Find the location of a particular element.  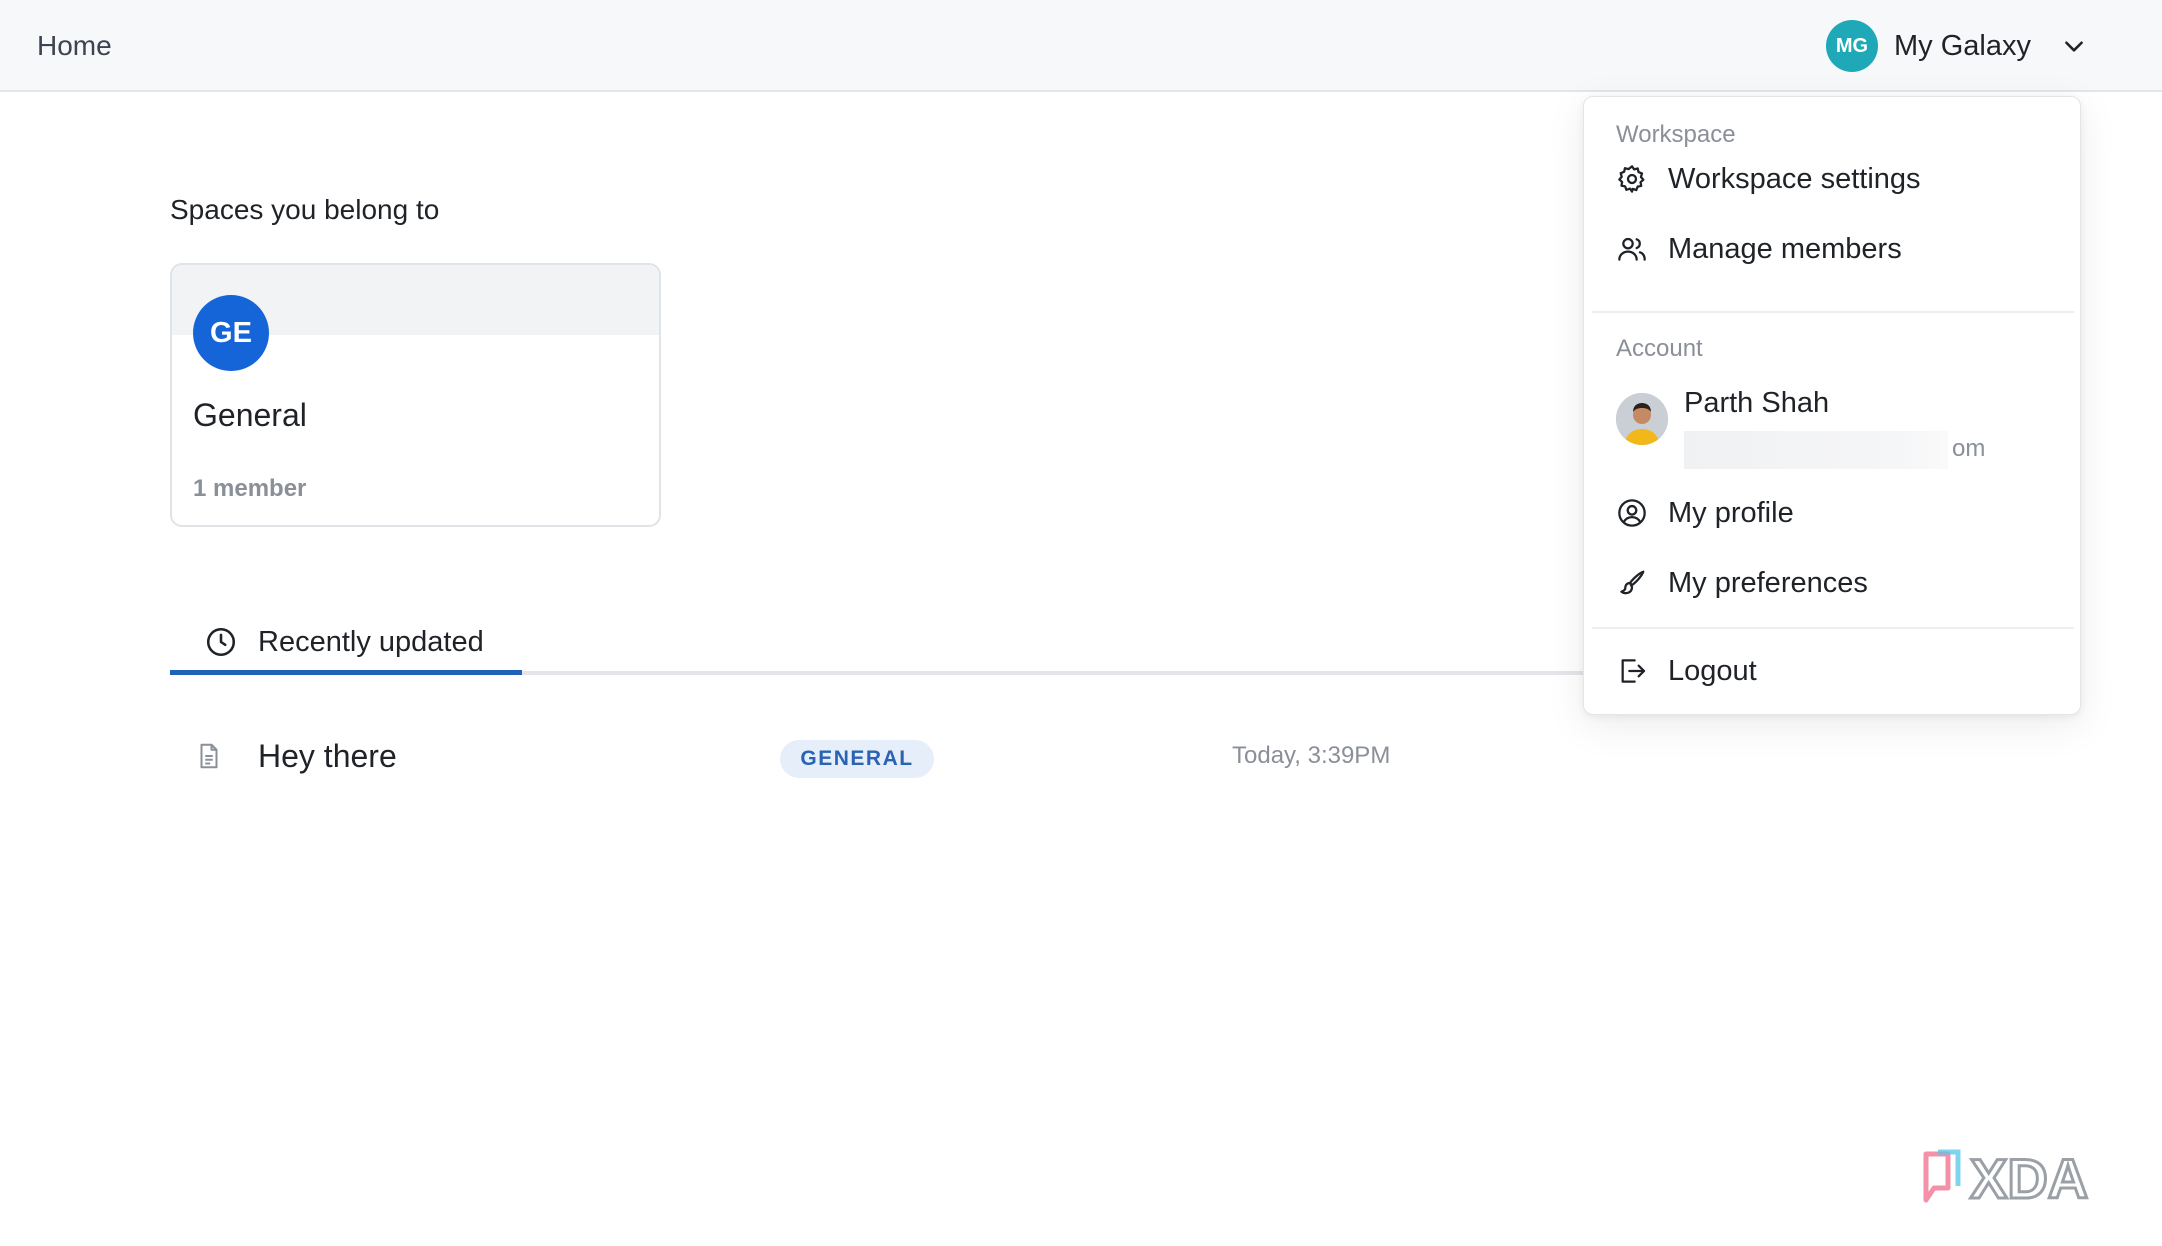

space-avatar: GE is located at coordinates (231, 333).